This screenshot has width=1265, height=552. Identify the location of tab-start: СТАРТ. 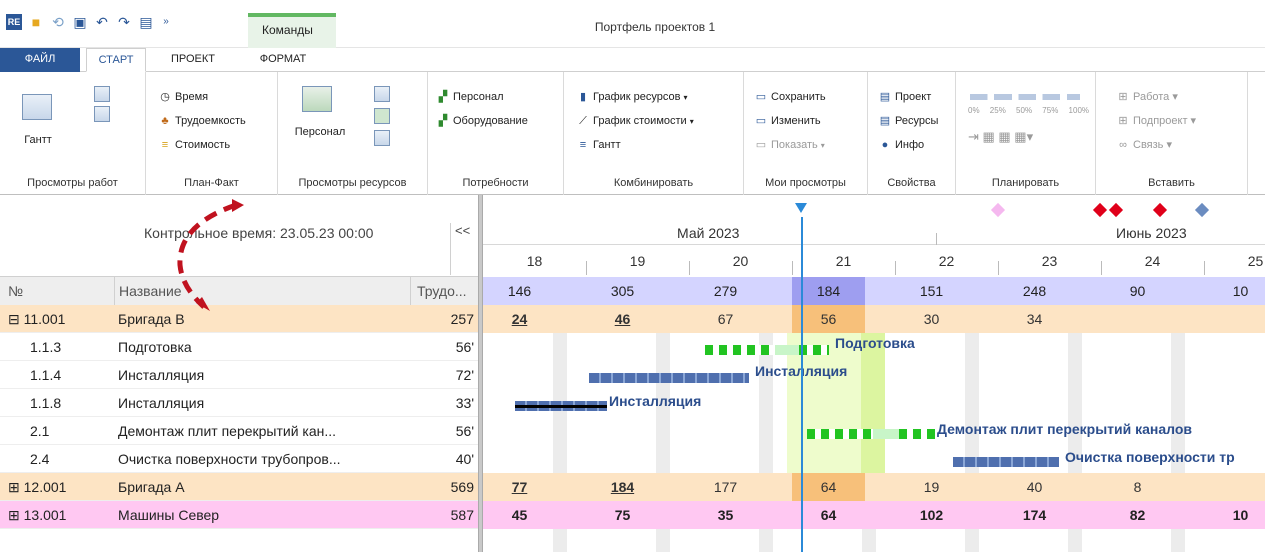
(116, 60).